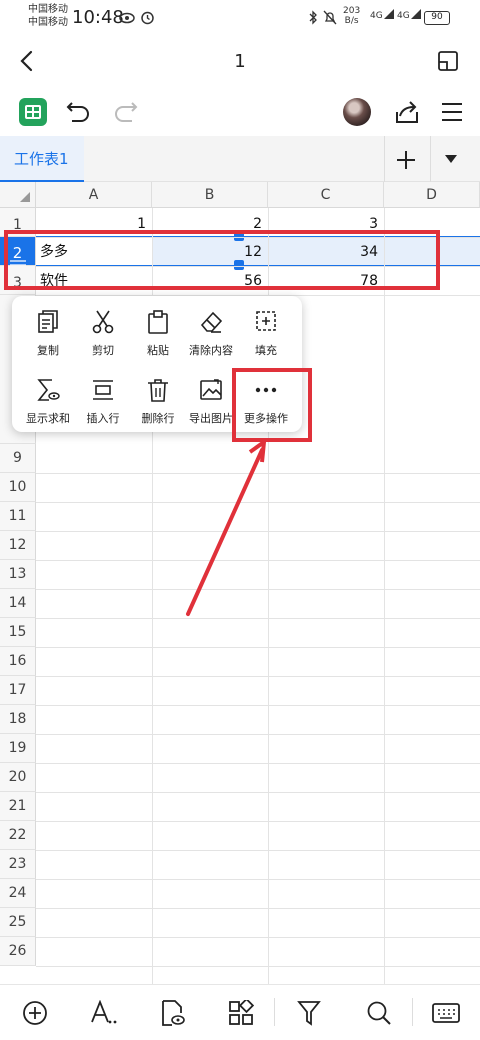 This screenshot has width=480, height=1040. Describe the element at coordinates (18, 632) in the screenshot. I see `row-header-15: 15` at that location.